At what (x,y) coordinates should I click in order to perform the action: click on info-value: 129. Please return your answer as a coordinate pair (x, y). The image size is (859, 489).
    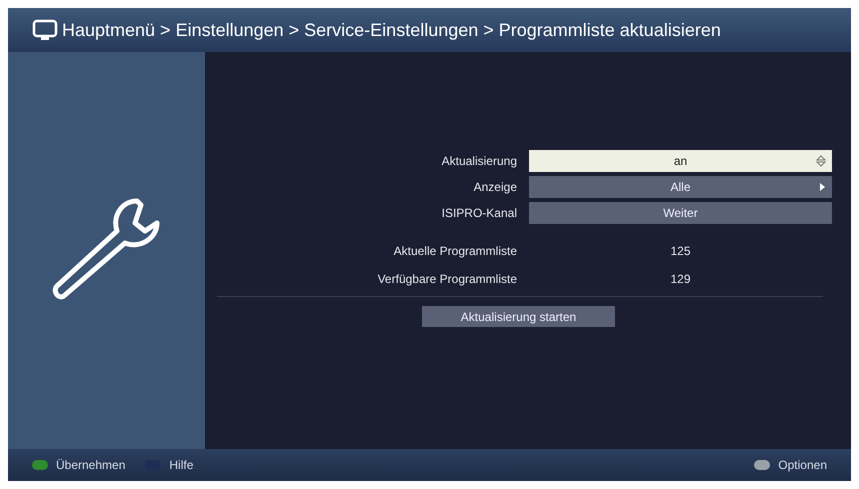
    Looking at the image, I should click on (680, 279).